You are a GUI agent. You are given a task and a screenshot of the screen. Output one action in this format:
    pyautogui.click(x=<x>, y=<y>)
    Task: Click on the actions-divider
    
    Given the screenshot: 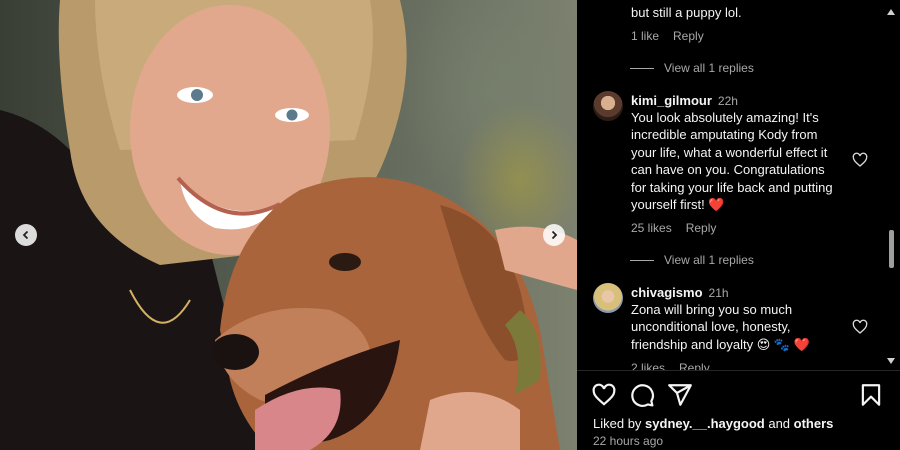 What is the action you would take?
    pyautogui.click(x=738, y=370)
    